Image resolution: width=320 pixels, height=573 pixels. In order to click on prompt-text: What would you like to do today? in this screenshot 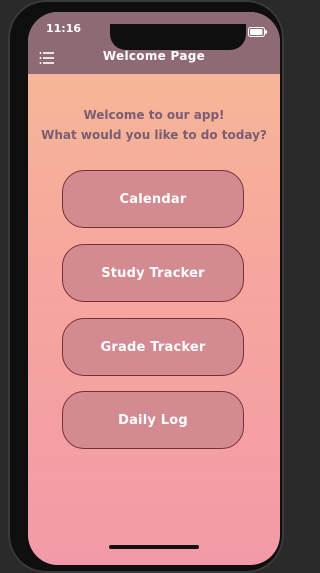, I will do `click(154, 135)`.